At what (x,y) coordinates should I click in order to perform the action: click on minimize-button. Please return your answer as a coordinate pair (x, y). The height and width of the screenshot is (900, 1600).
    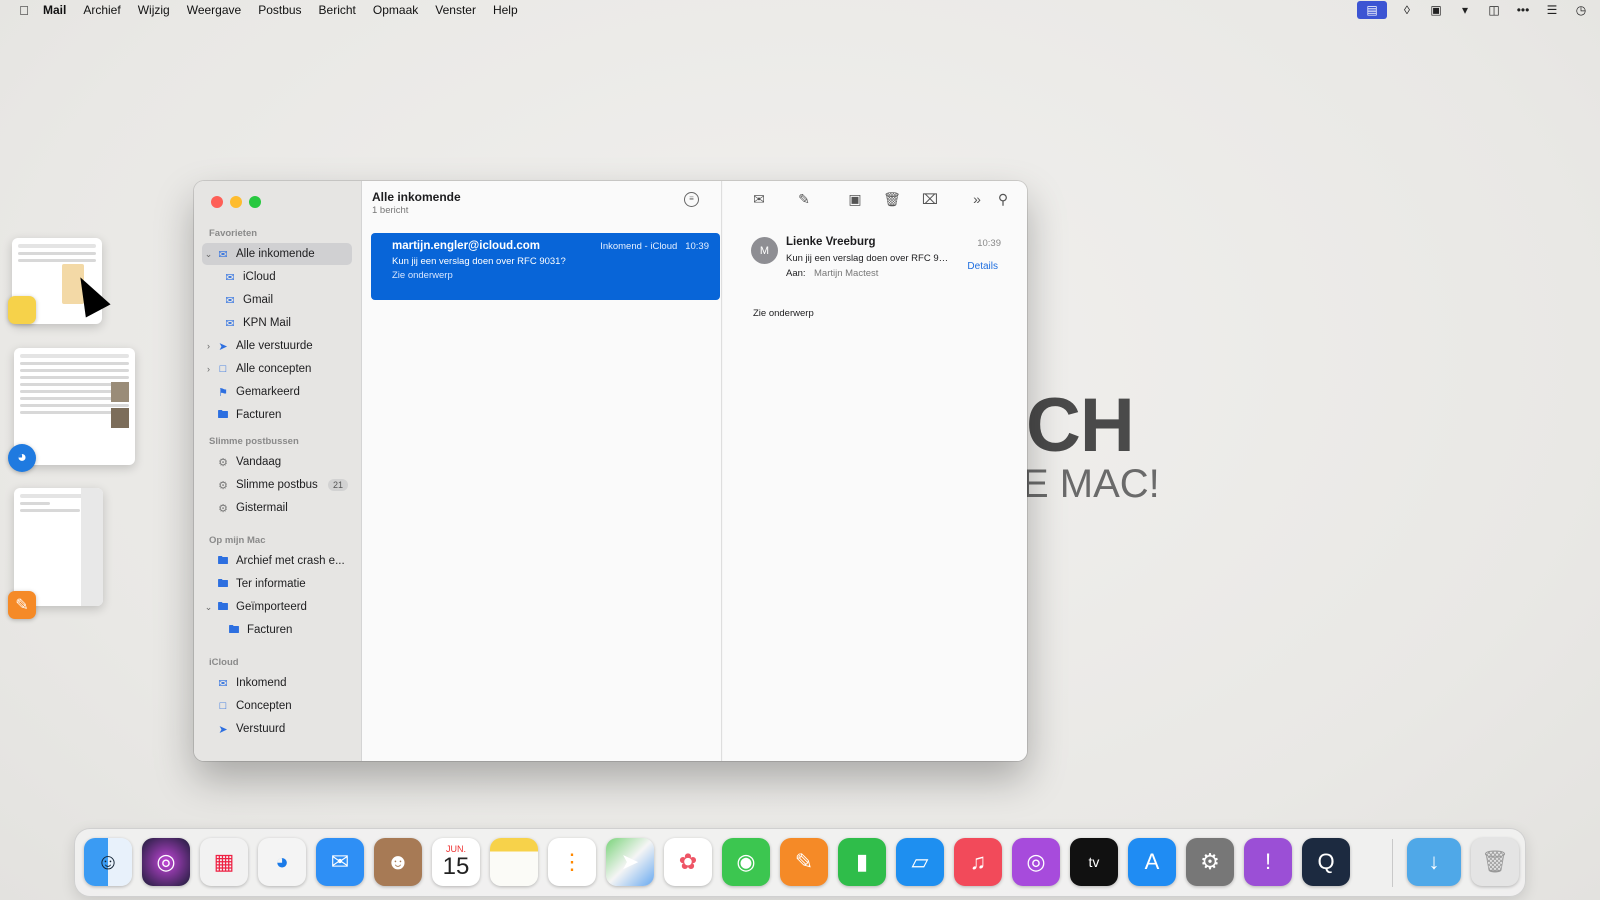
    Looking at the image, I should click on (236, 202).